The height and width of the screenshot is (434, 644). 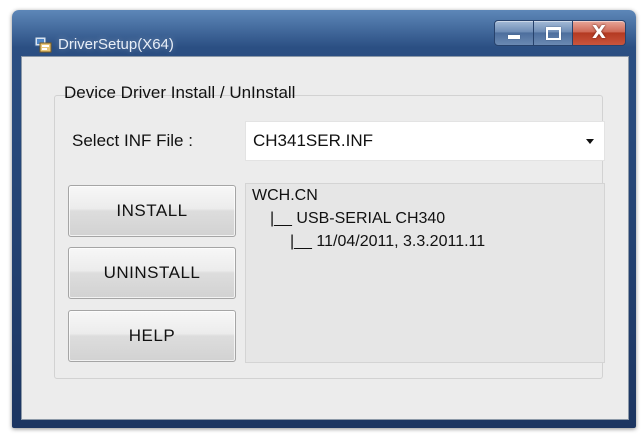 I want to click on driver-setup-icon, so click(x=43, y=44).